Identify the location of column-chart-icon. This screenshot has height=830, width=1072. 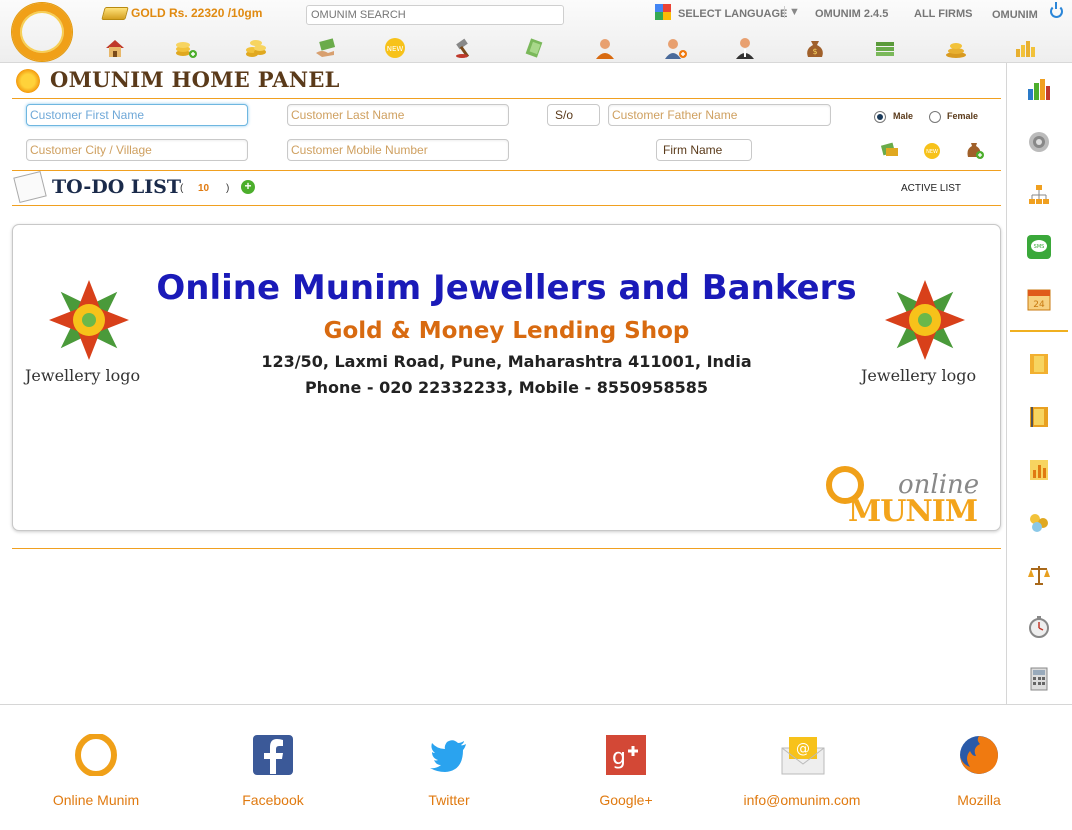
(1039, 470).